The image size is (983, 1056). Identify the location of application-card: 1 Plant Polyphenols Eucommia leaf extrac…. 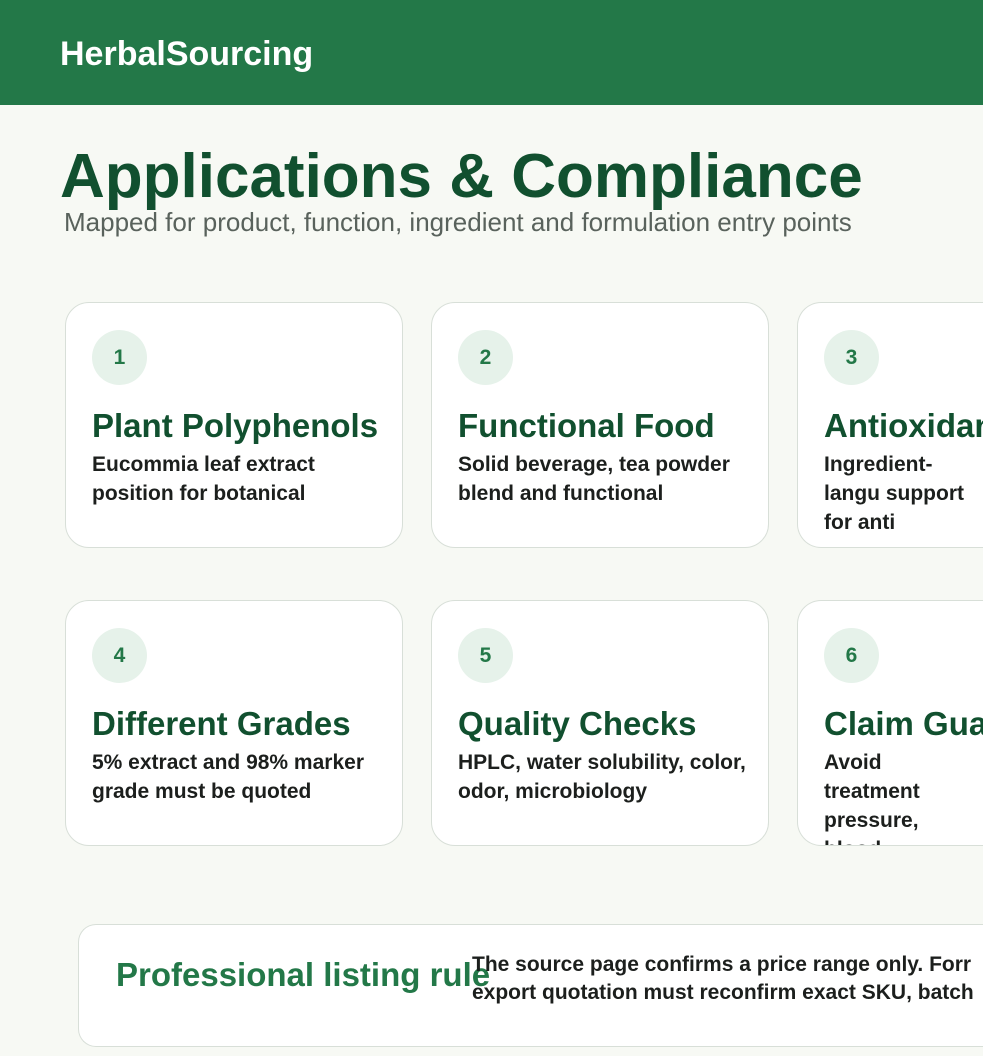
(234, 425).